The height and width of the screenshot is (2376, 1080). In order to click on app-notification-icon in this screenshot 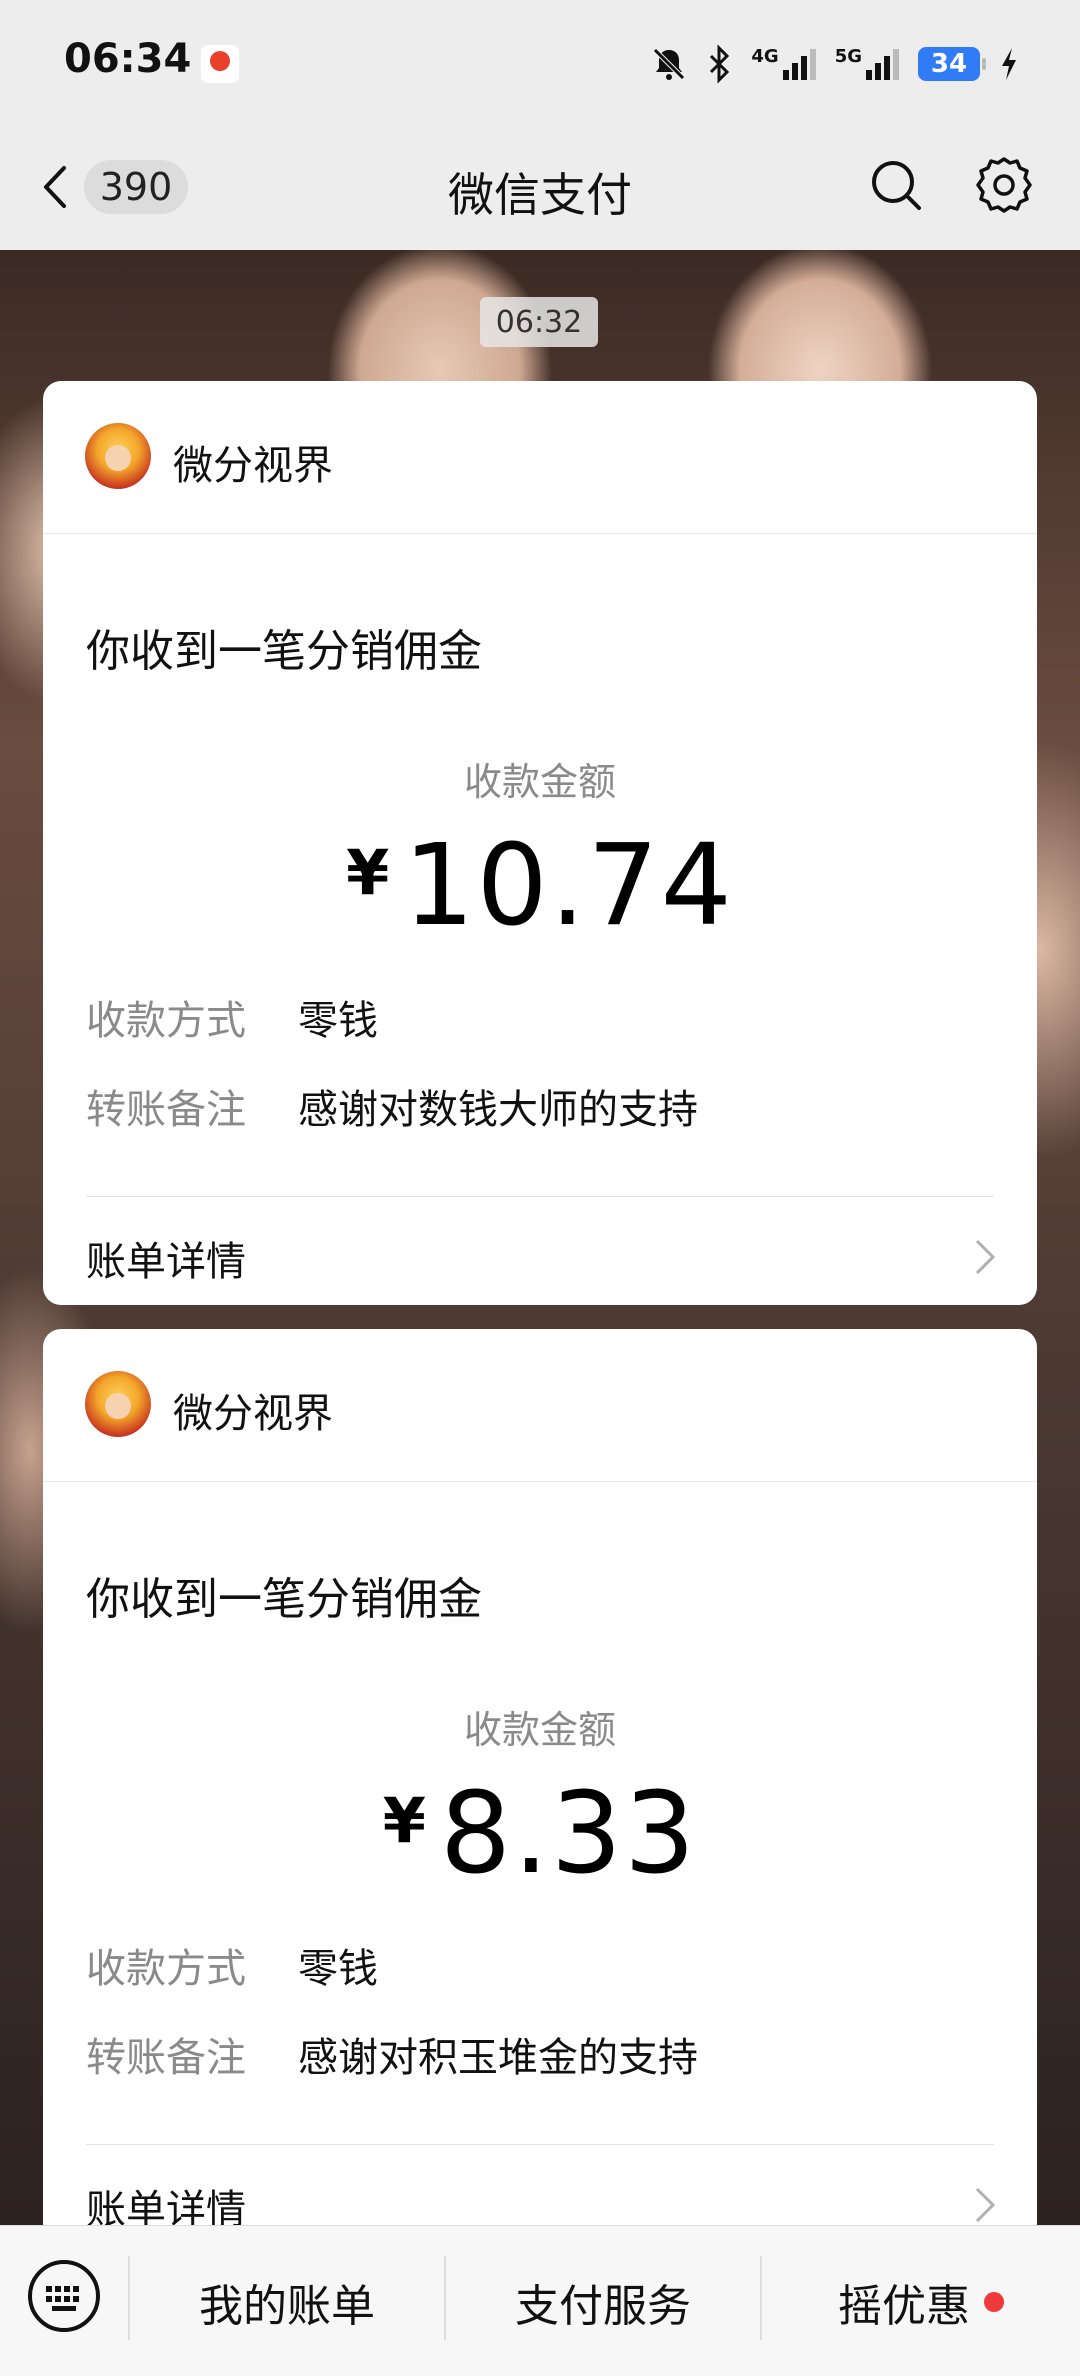, I will do `click(220, 64)`.